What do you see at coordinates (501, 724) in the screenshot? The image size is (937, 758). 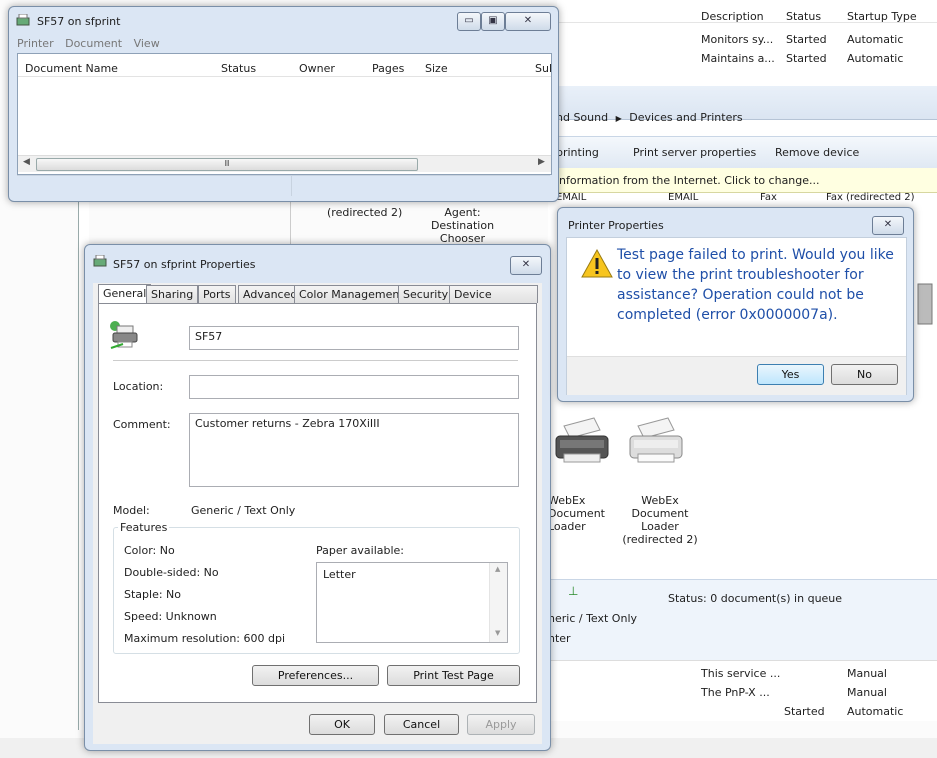 I see `apply-button: Apply` at bounding box center [501, 724].